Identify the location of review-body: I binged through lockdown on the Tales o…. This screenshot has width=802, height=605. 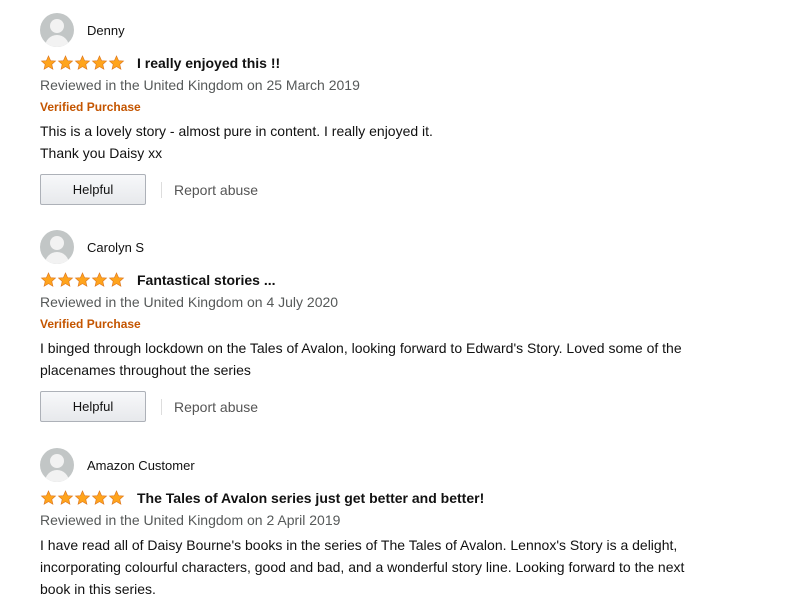
(410, 359).